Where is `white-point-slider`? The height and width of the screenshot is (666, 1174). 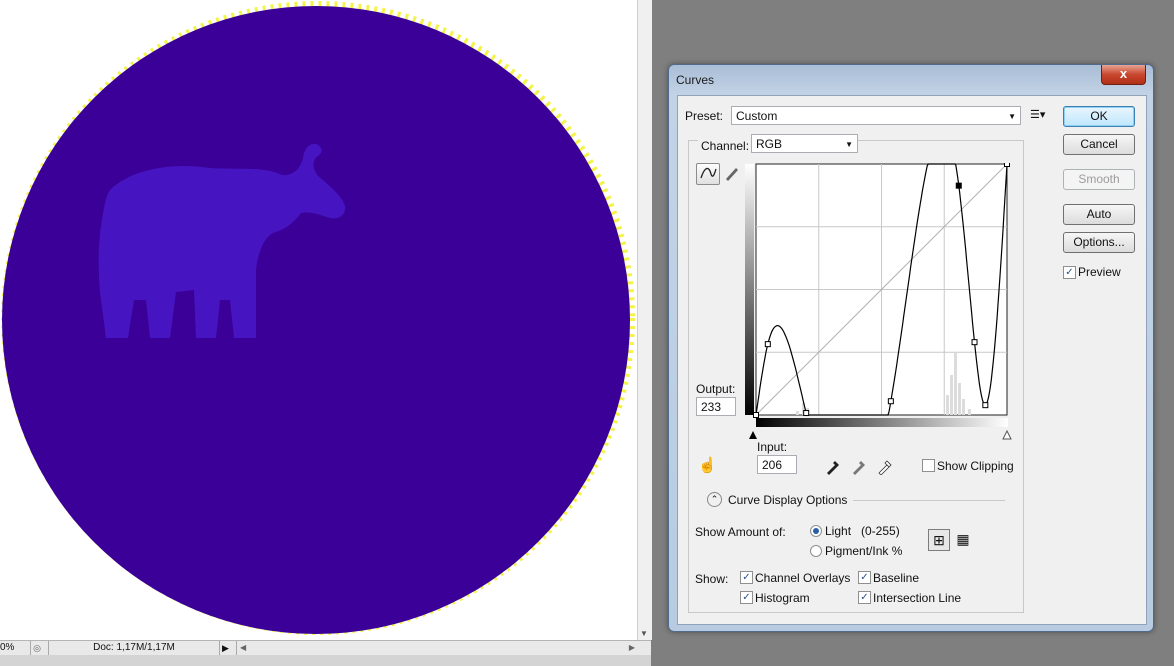 white-point-slider is located at coordinates (1007, 434).